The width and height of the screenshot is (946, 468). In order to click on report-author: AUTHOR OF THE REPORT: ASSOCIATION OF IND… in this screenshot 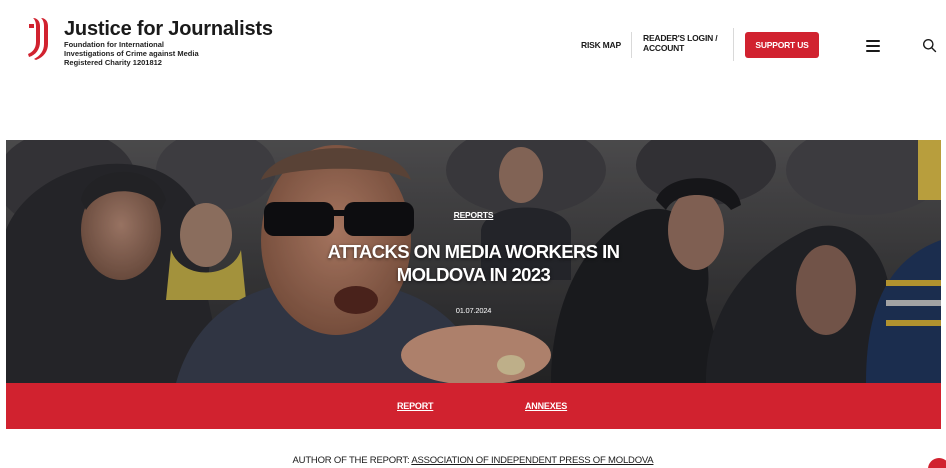, I will do `click(473, 460)`.